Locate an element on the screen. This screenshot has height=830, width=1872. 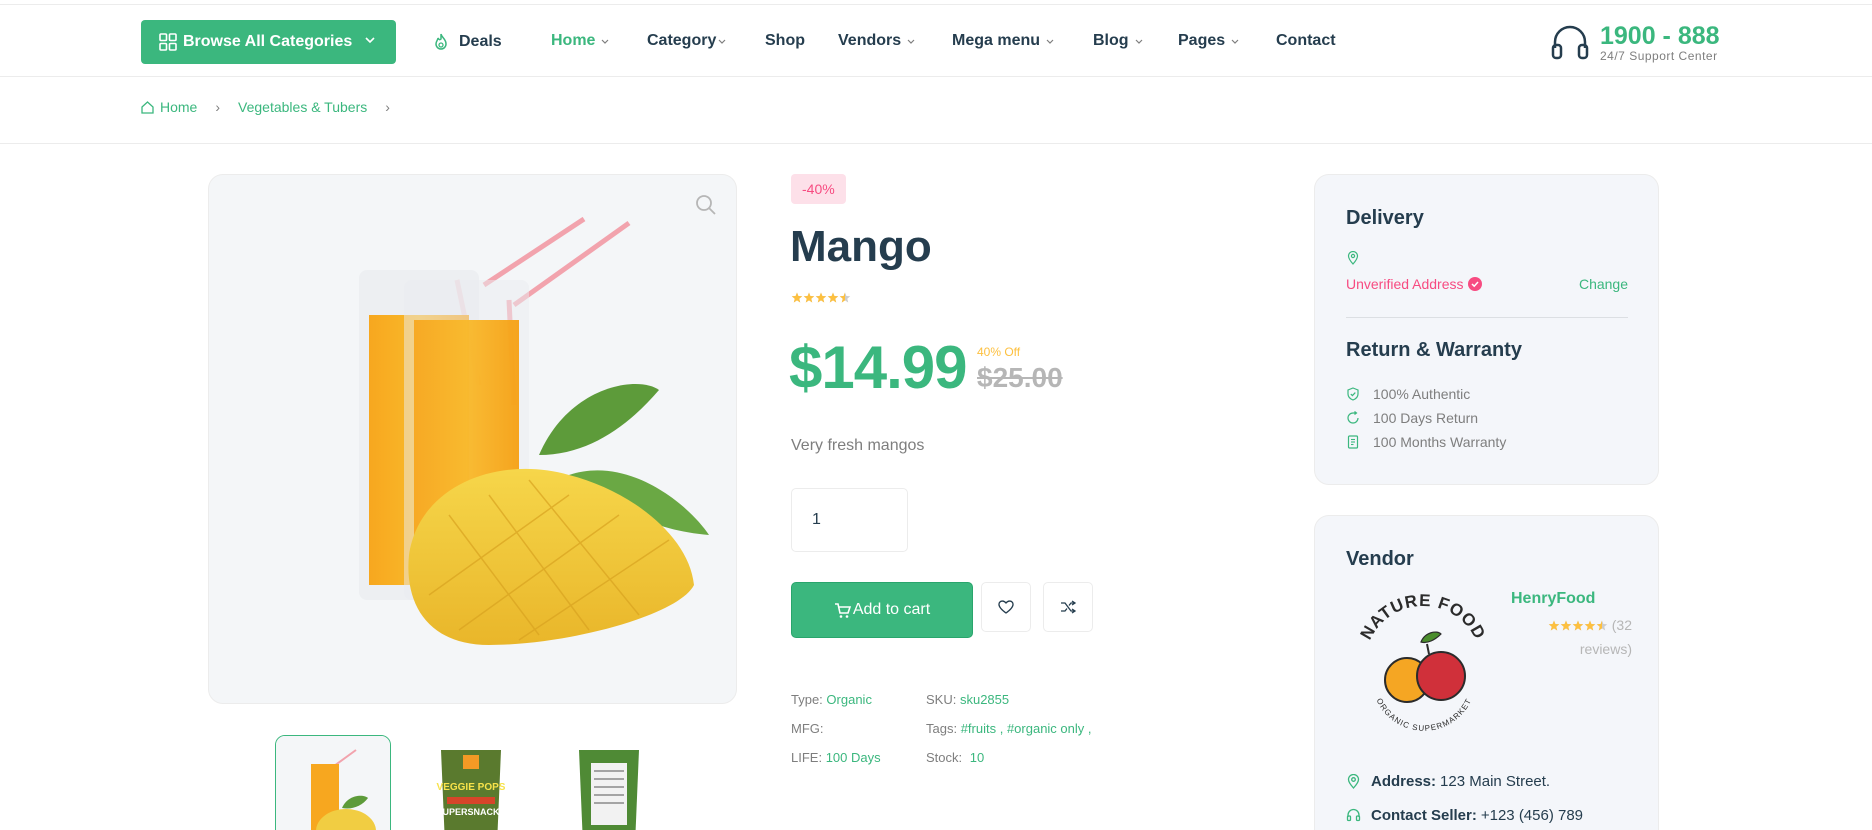
vendor-name: HenryFood is located at coordinates (1553, 599).